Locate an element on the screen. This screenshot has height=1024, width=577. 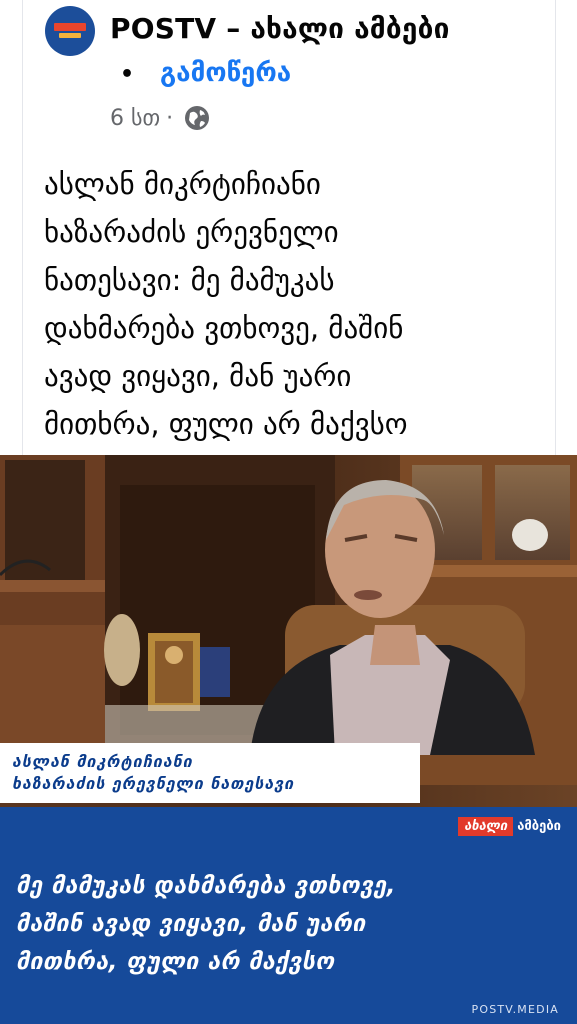
quote-line: მაშინ ავად ვიყავი, მან უარი is located at coordinates (191, 924).